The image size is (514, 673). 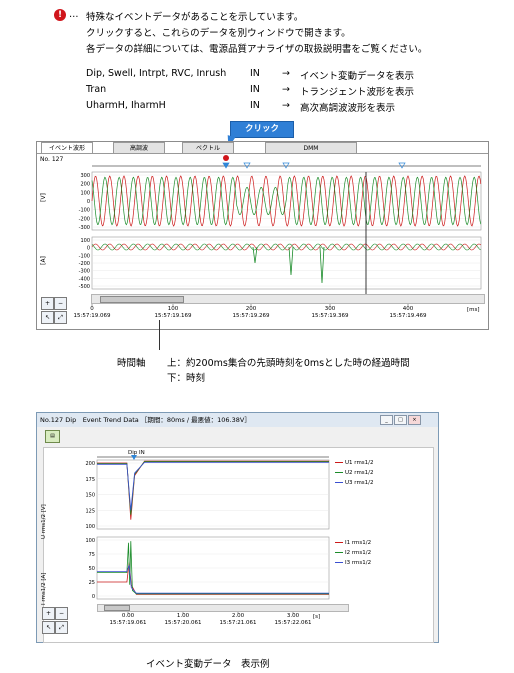 What do you see at coordinates (90, 527) in the screenshot?
I see `u-tick-label: 100` at bounding box center [90, 527].